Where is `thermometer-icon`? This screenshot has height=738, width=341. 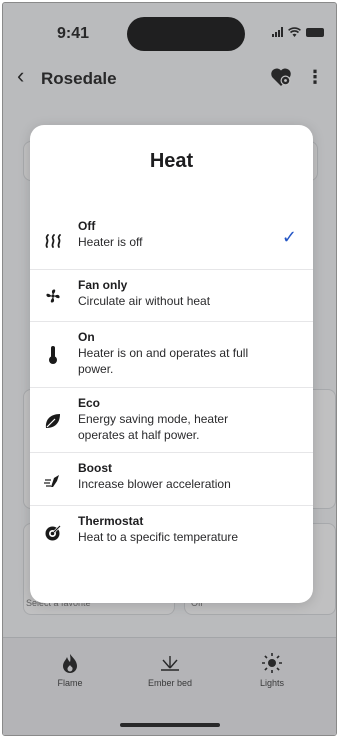 thermometer-icon is located at coordinates (53, 355).